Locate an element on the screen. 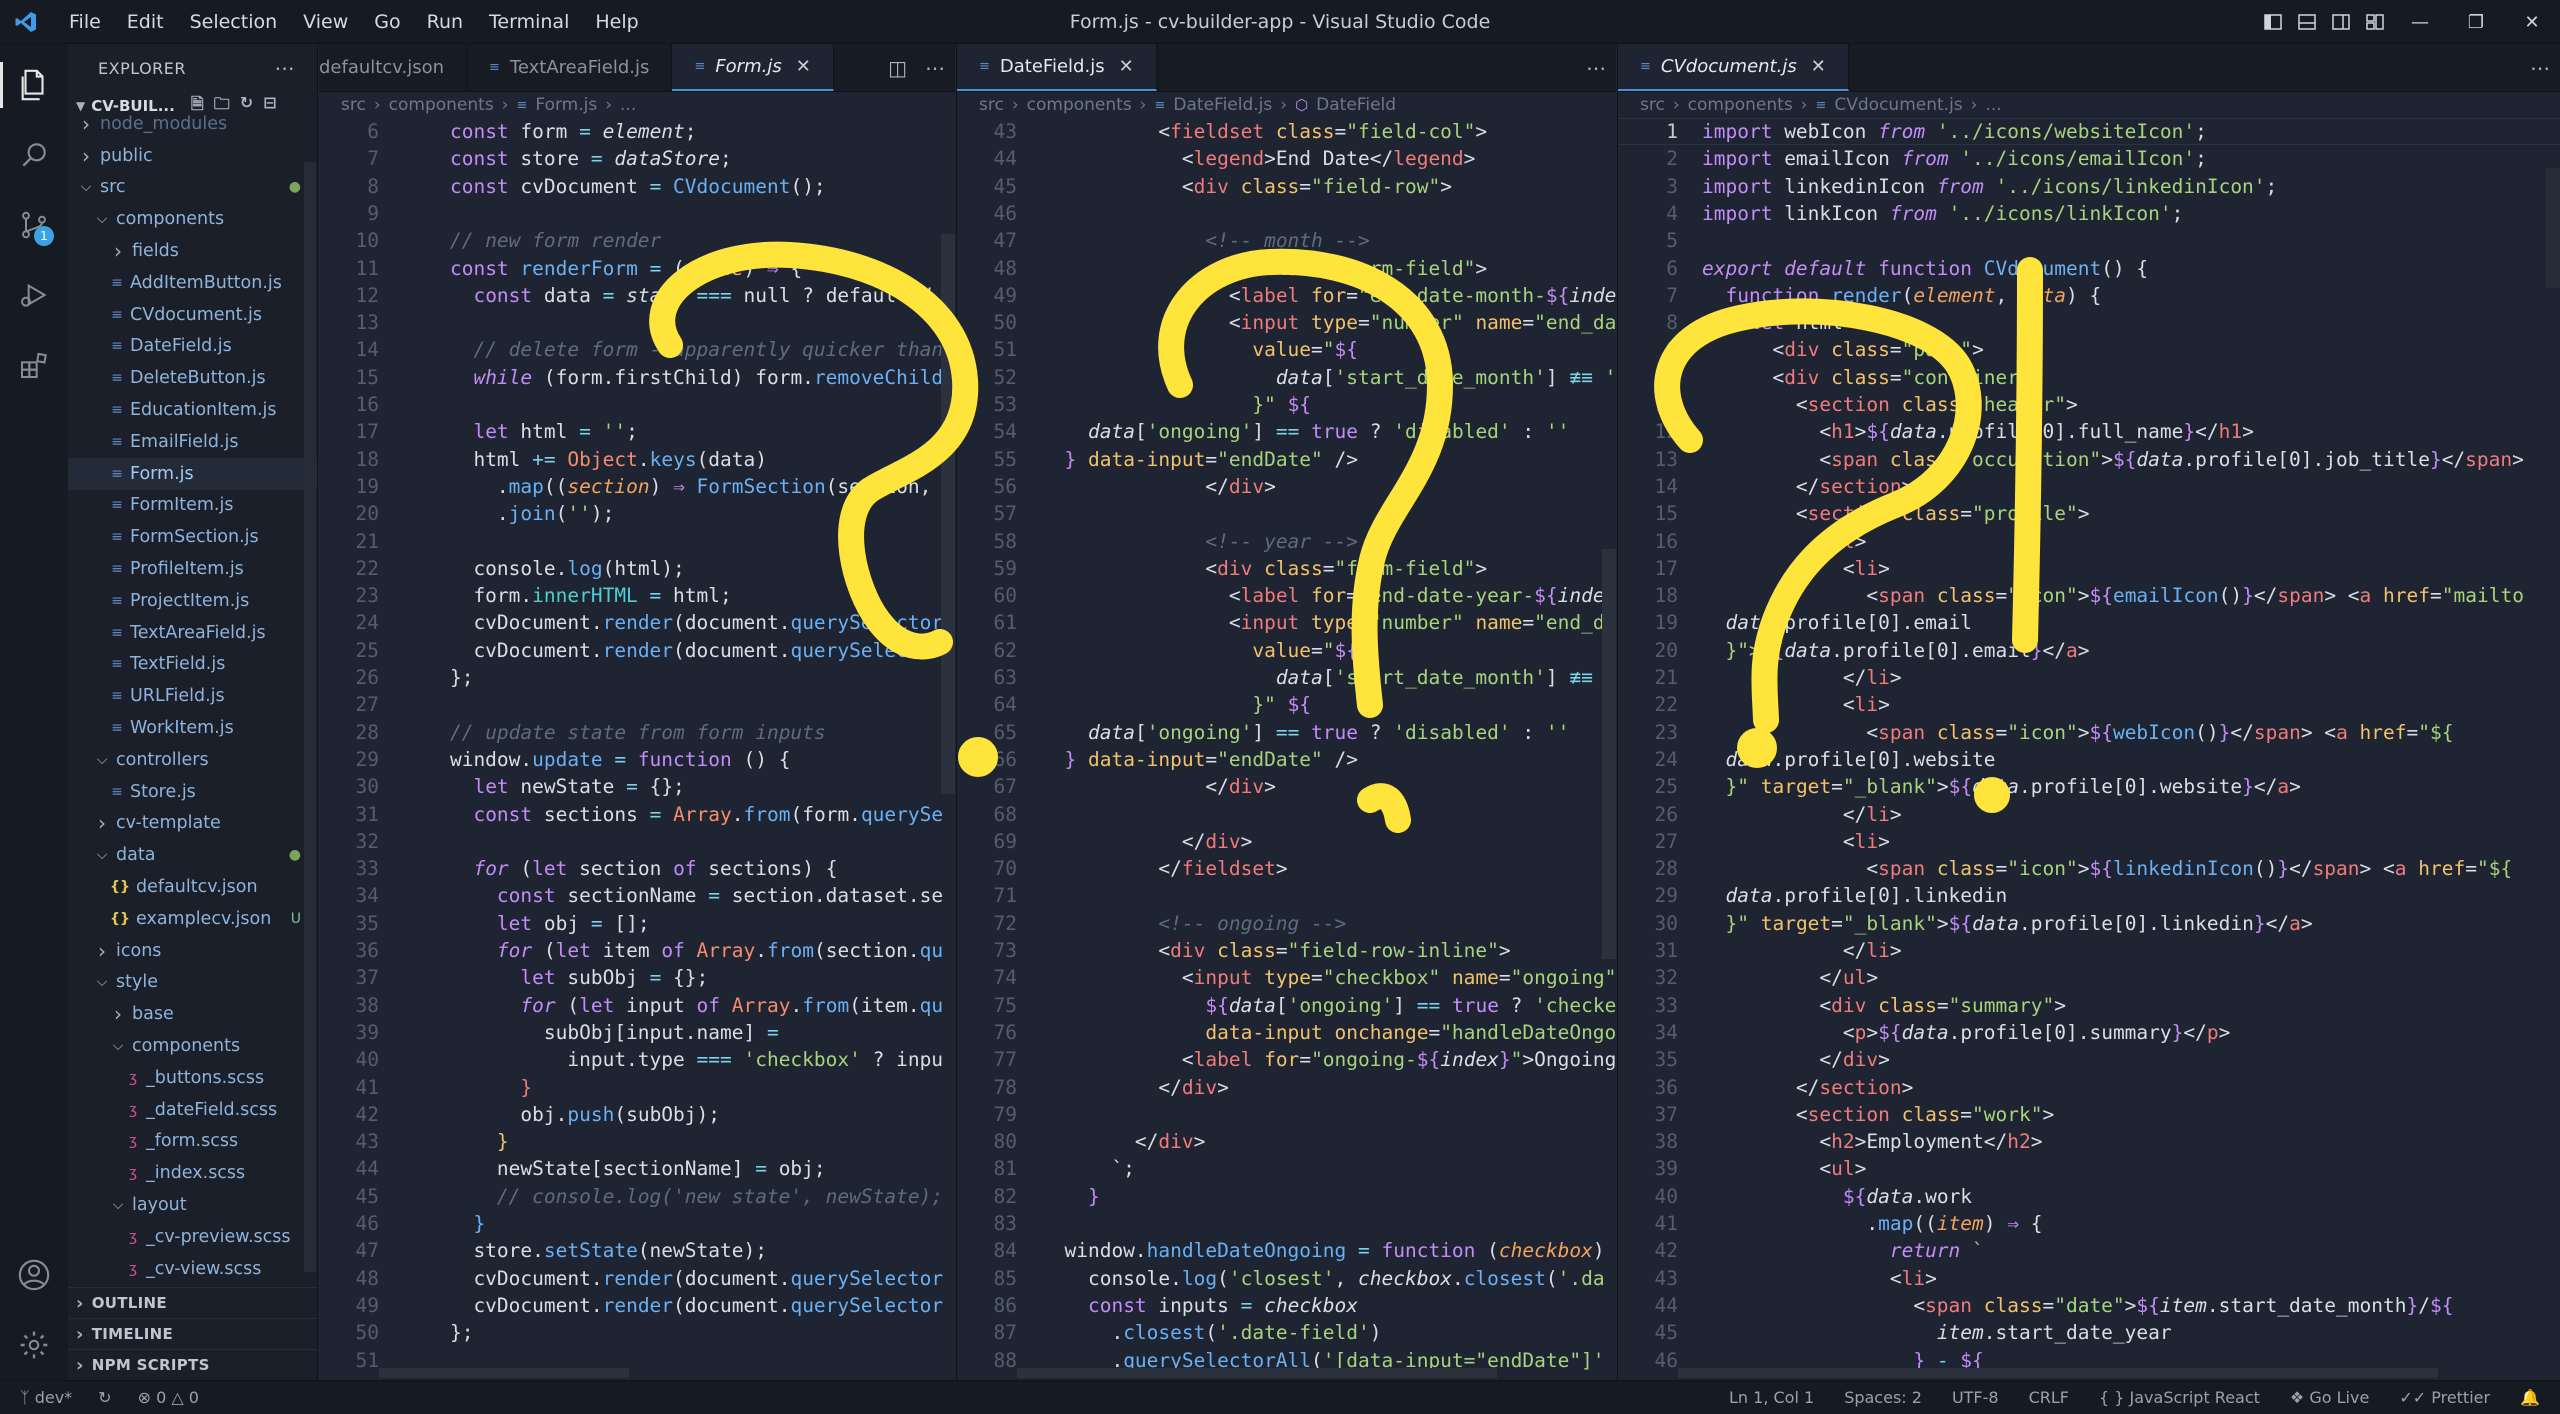 The image size is (2560, 1414). menu-selection: Selection is located at coordinates (234, 22).